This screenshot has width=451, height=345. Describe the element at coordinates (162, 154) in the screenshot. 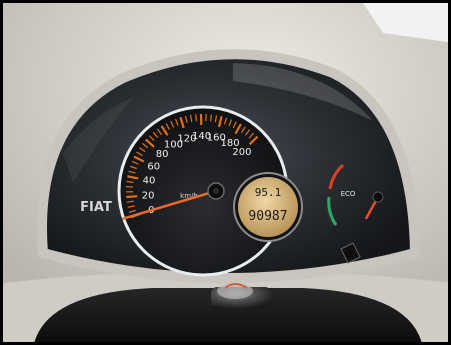

I see `speed-scale-label: 80` at that location.